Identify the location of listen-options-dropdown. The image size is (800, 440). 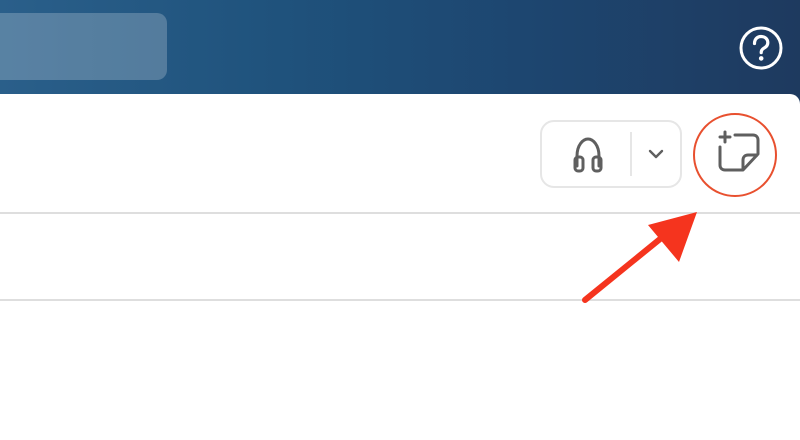
(656, 154).